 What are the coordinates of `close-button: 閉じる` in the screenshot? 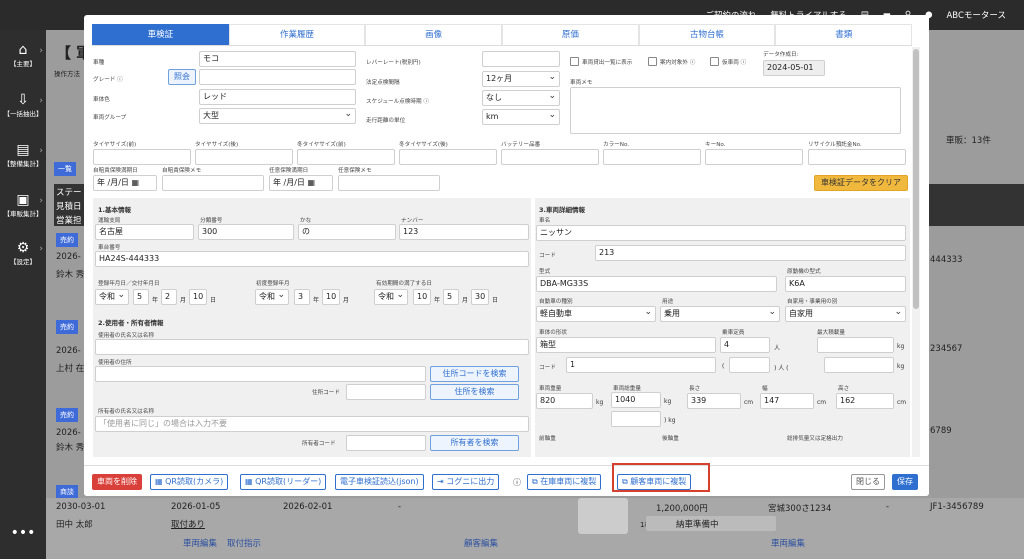 It's located at (868, 482).